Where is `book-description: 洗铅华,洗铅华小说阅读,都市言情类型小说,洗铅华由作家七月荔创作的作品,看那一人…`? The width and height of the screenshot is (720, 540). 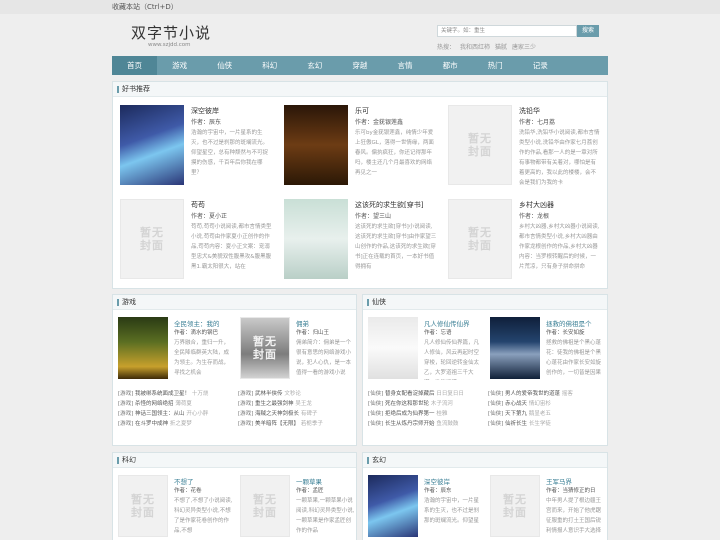
book-description: 洗铅华,洗铅华小说阅读,都市言情类型小说,洗铅华由作家七月荔创作的作品,看那一人… is located at coordinates (559, 158).